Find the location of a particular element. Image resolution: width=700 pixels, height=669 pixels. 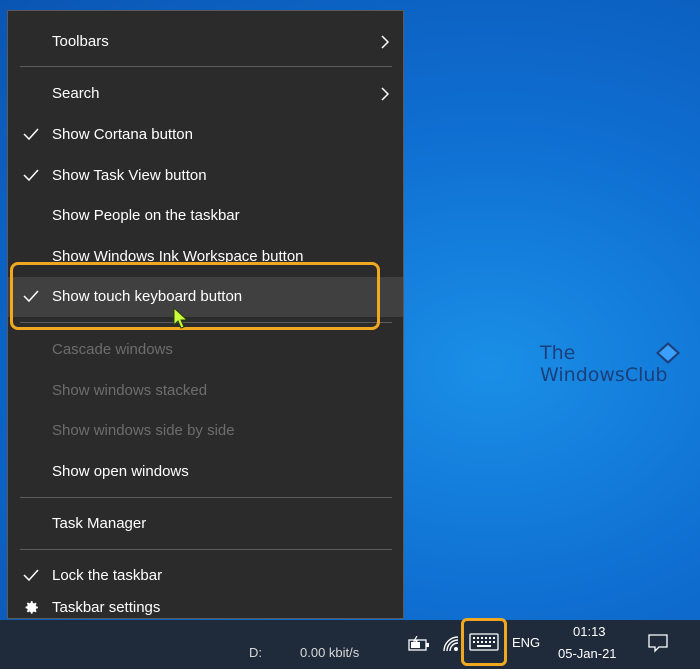

menu-item-task-manager: Task Manager is located at coordinates (205, 524).